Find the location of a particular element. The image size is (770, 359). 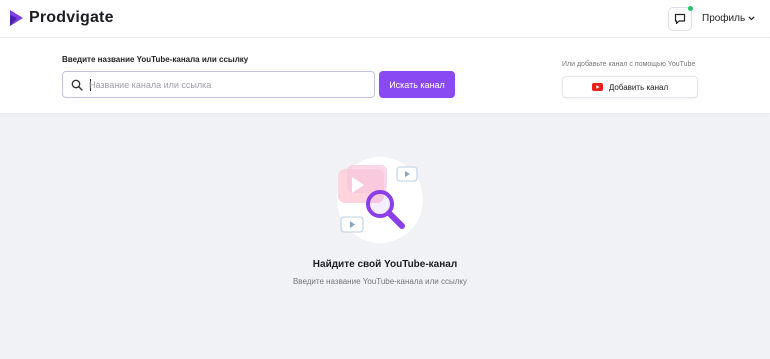

channel-search-field is located at coordinates (218, 84).